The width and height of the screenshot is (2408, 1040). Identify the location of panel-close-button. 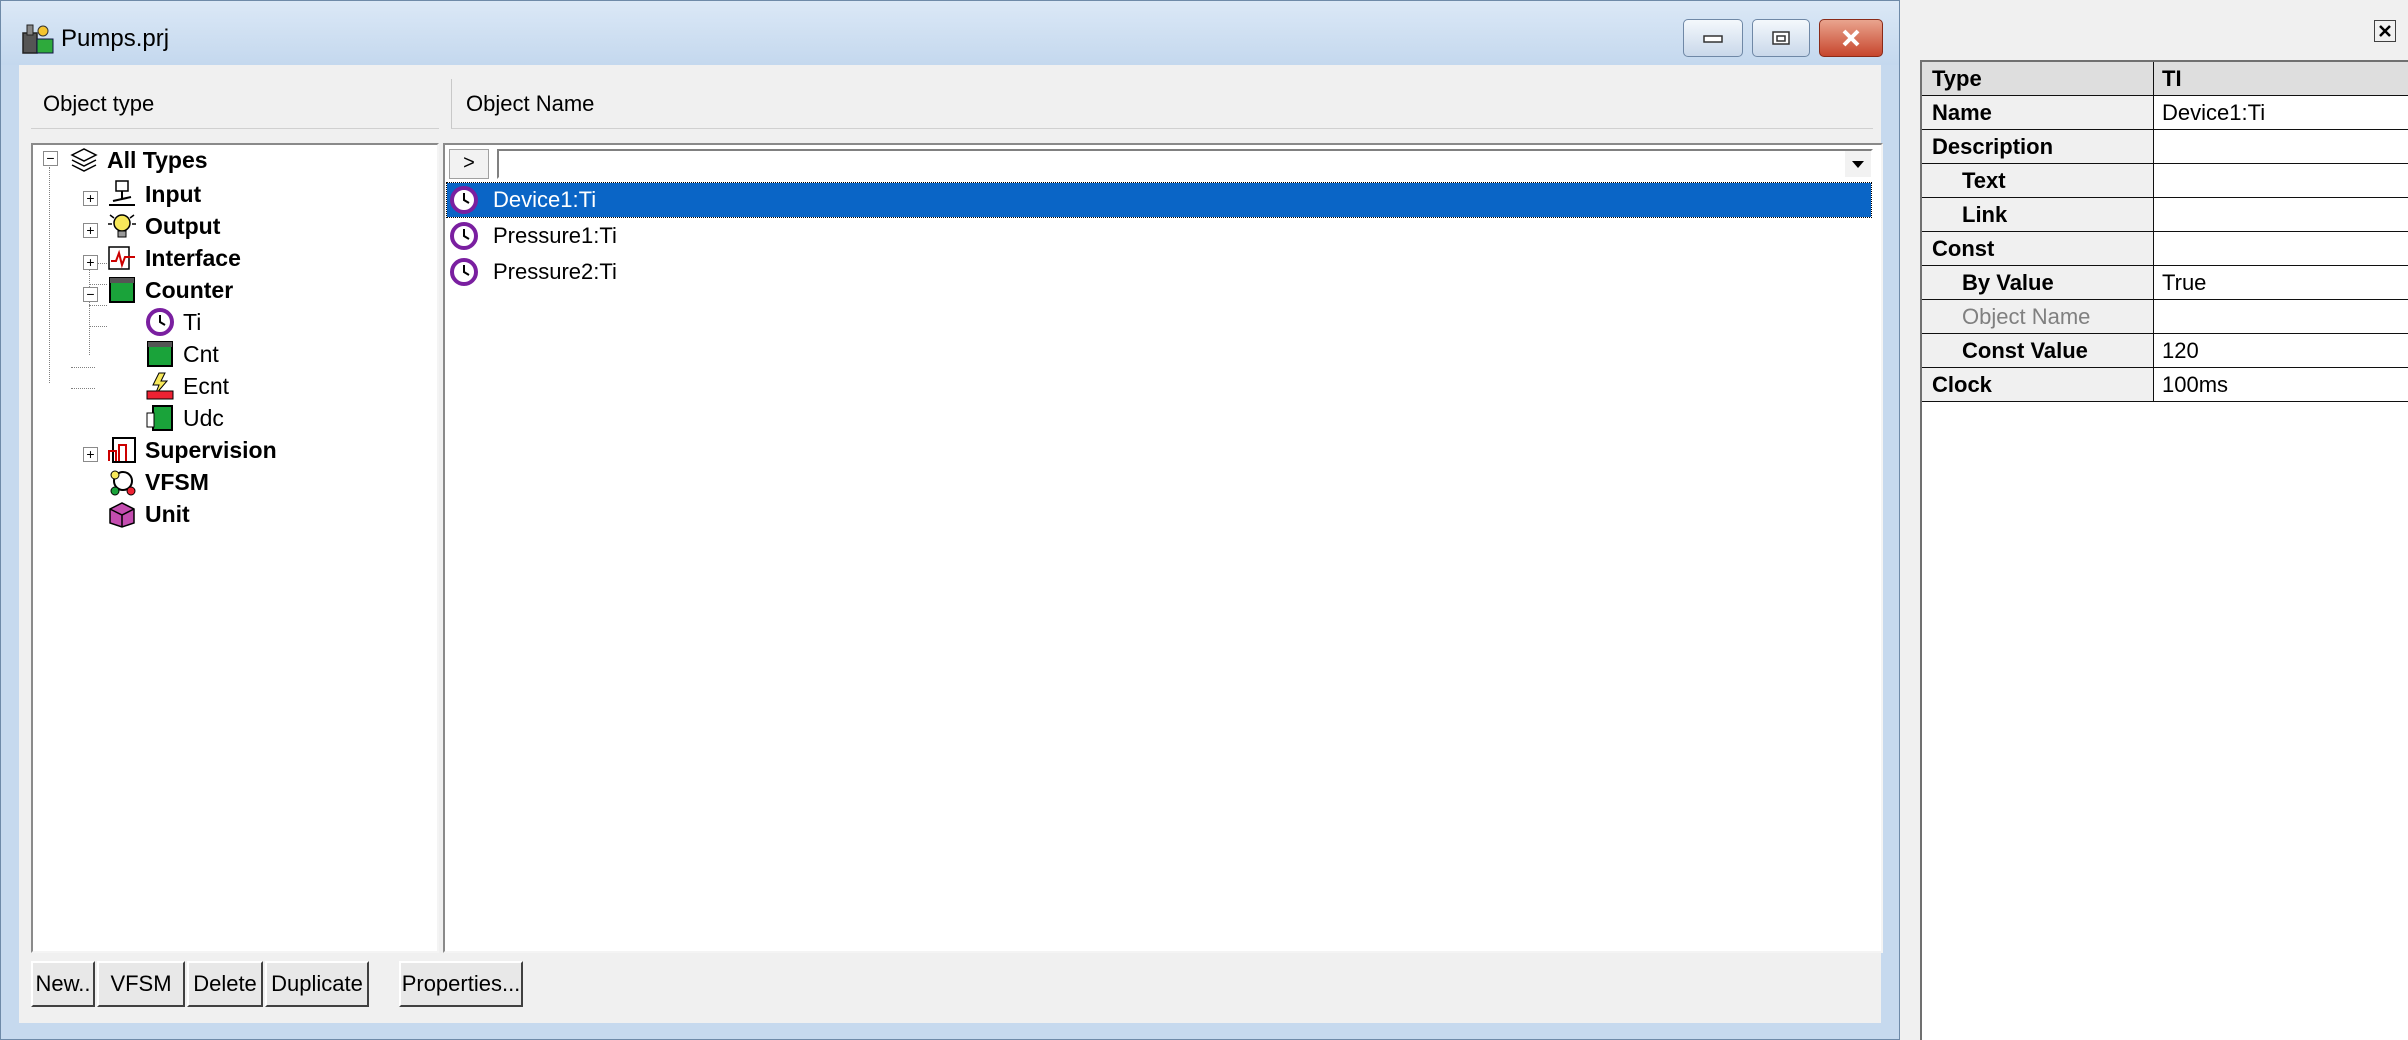
(2385, 31).